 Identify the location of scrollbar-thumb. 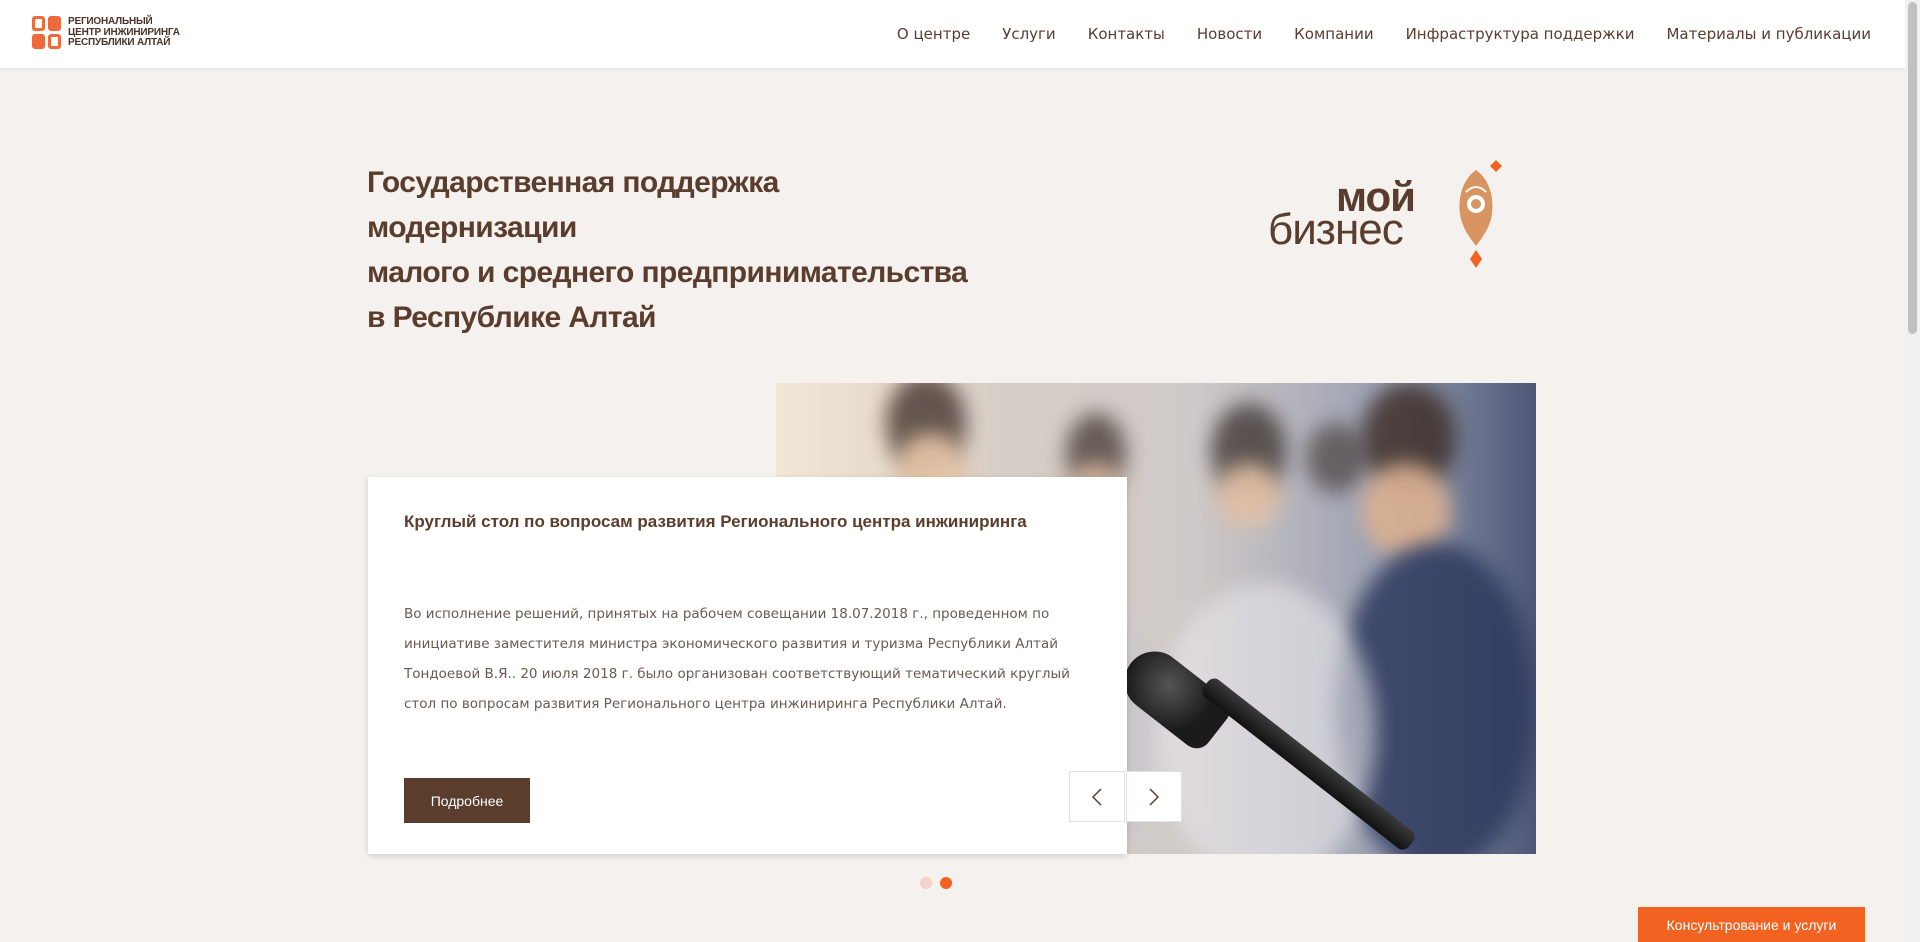
(1912, 168).